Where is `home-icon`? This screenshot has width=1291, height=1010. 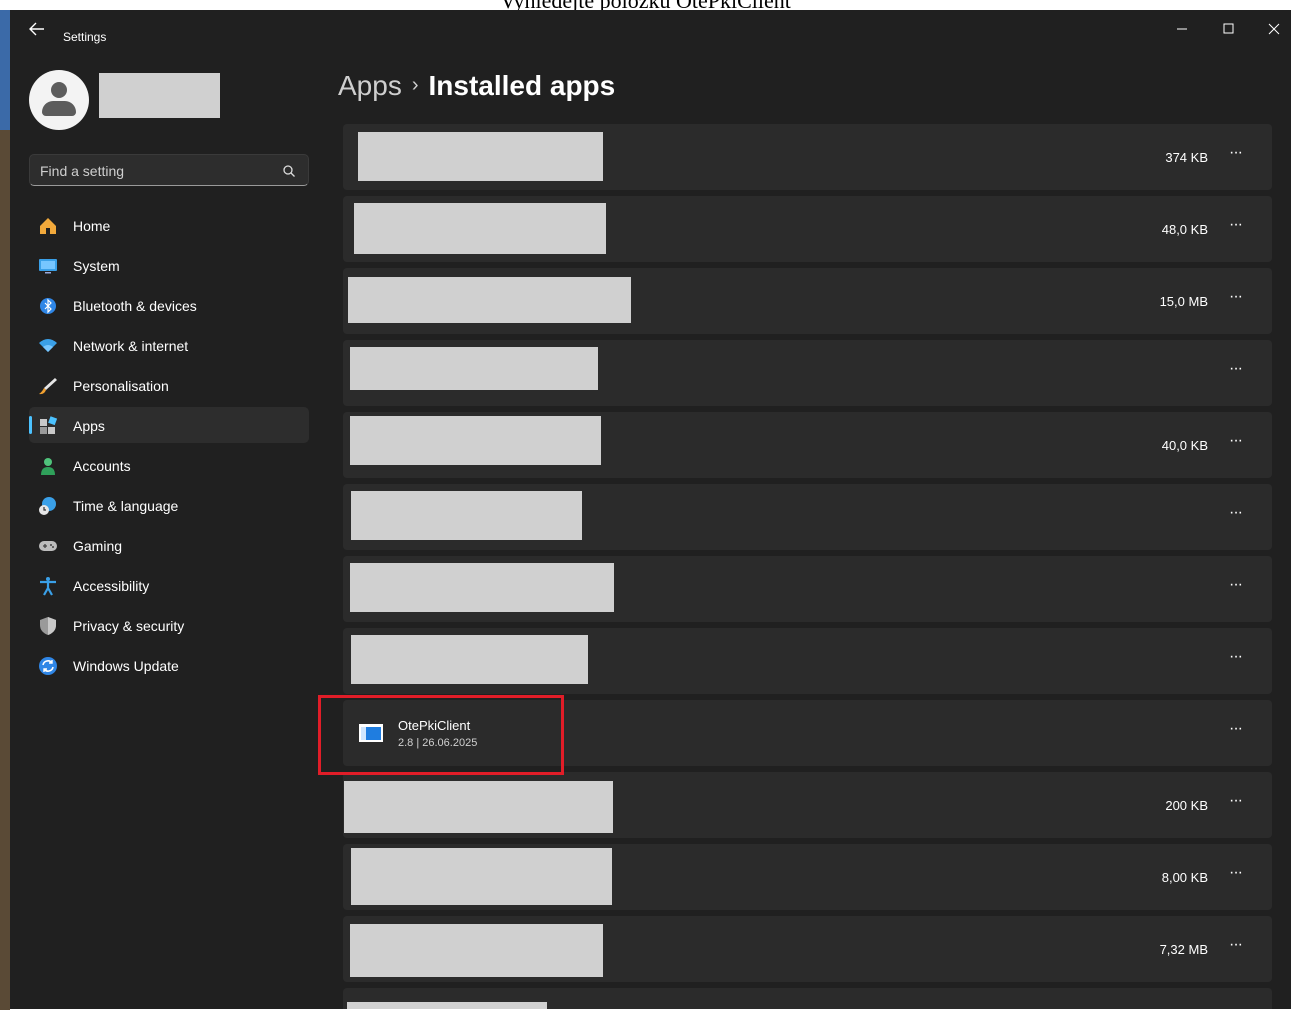 home-icon is located at coordinates (48, 226).